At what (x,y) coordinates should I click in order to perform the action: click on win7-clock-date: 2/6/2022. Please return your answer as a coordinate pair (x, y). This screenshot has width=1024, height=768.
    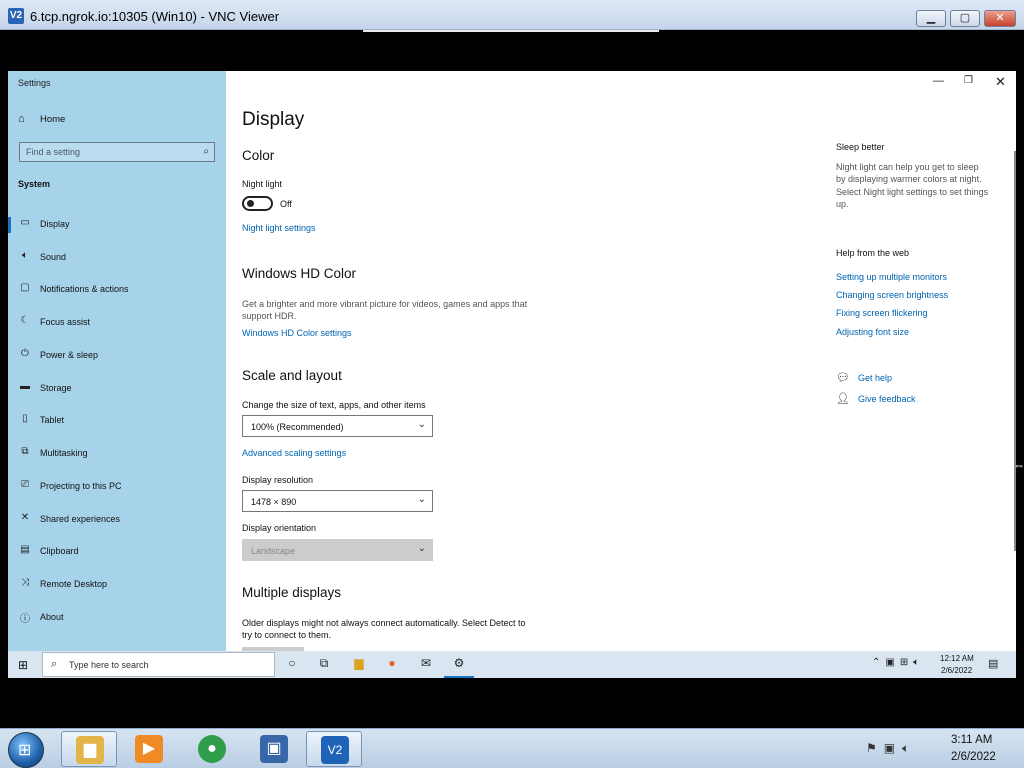
    Looking at the image, I should click on (973, 757).